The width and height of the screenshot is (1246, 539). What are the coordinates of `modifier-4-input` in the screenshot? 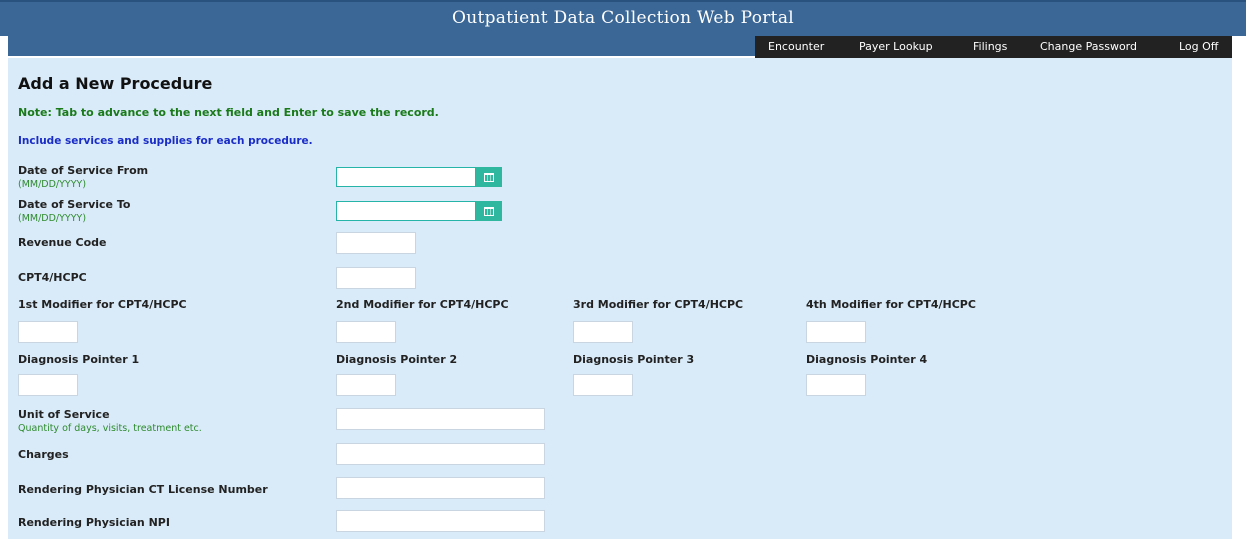 It's located at (836, 332).